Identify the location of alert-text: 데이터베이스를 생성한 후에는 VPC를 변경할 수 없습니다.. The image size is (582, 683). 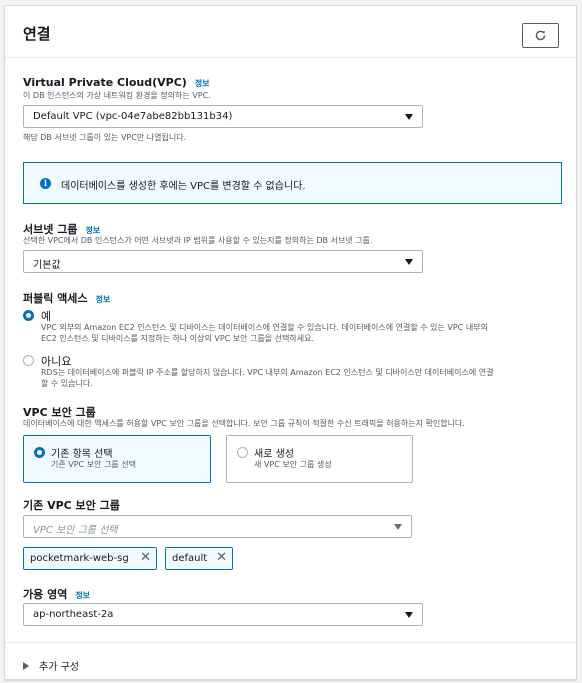
(183, 186).